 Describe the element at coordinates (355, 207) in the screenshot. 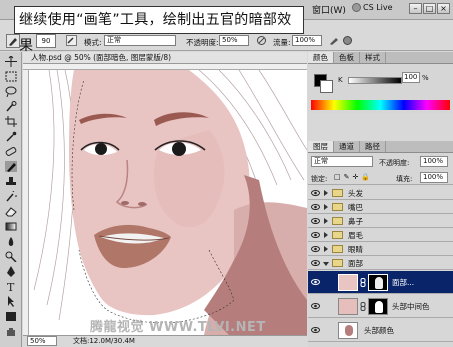

I see `layer-name: 嘴巴` at that location.